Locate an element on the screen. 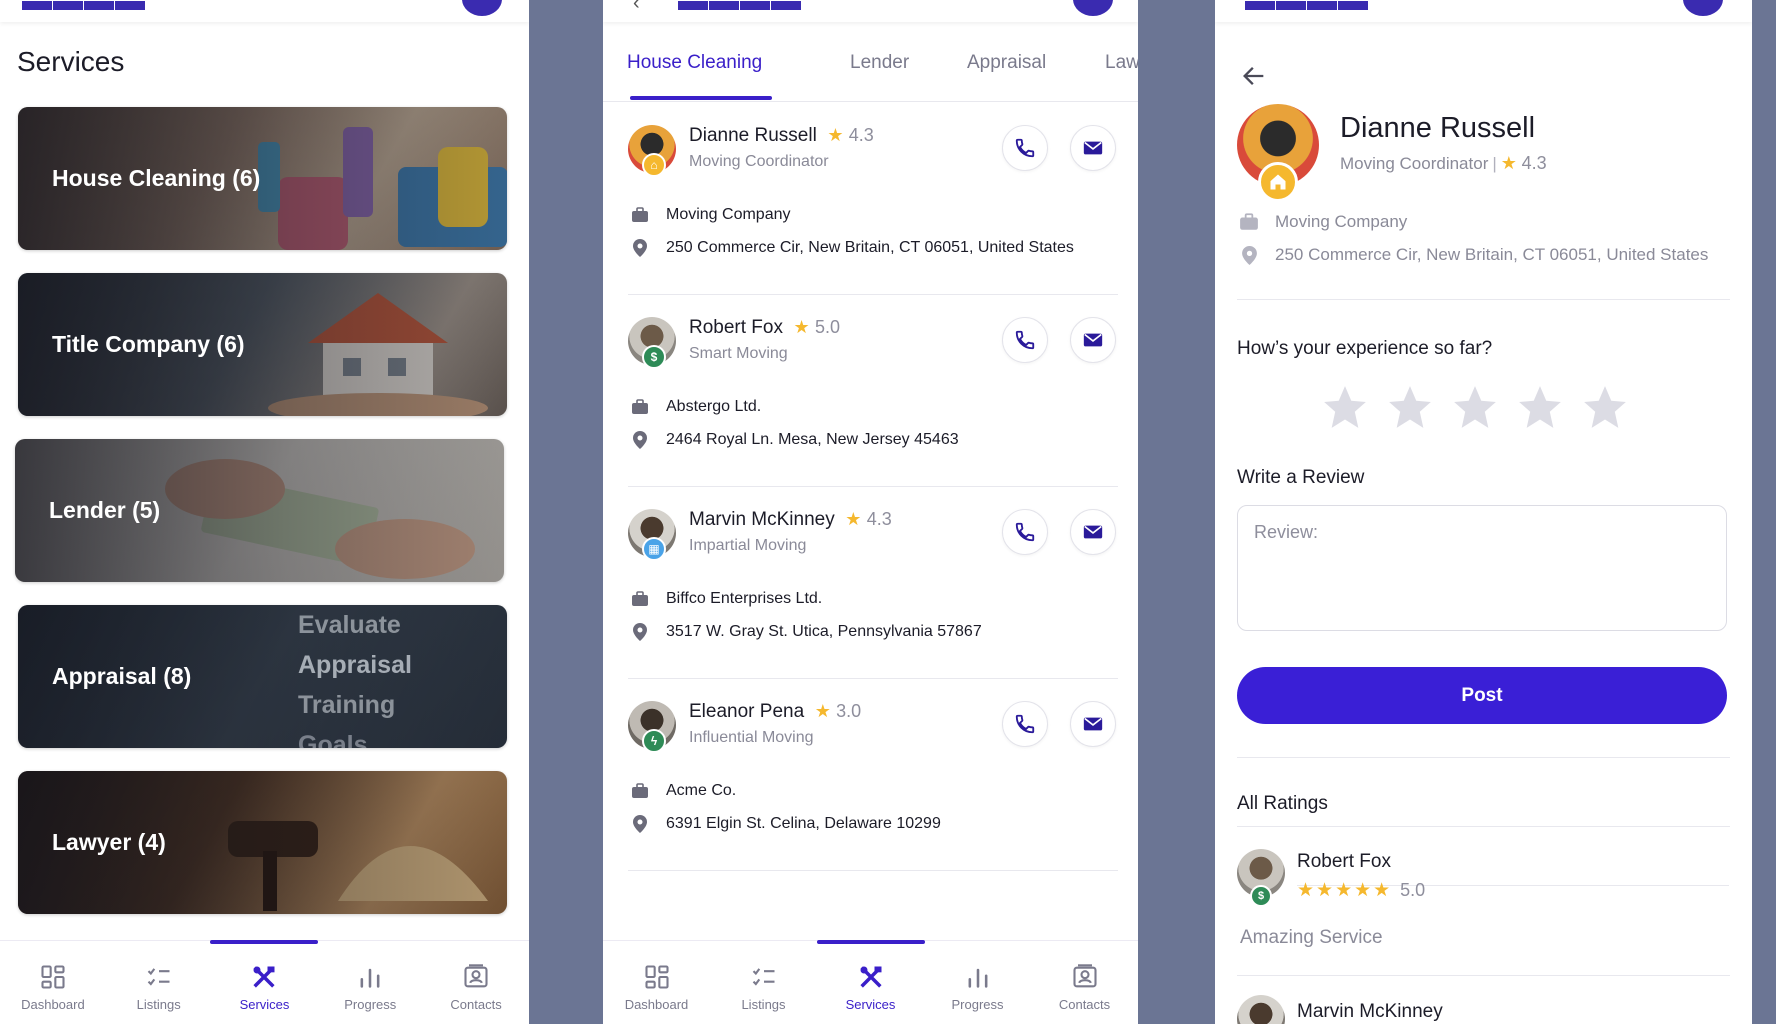 This screenshot has width=1776, height=1024. services-icon is located at coordinates (870, 977).